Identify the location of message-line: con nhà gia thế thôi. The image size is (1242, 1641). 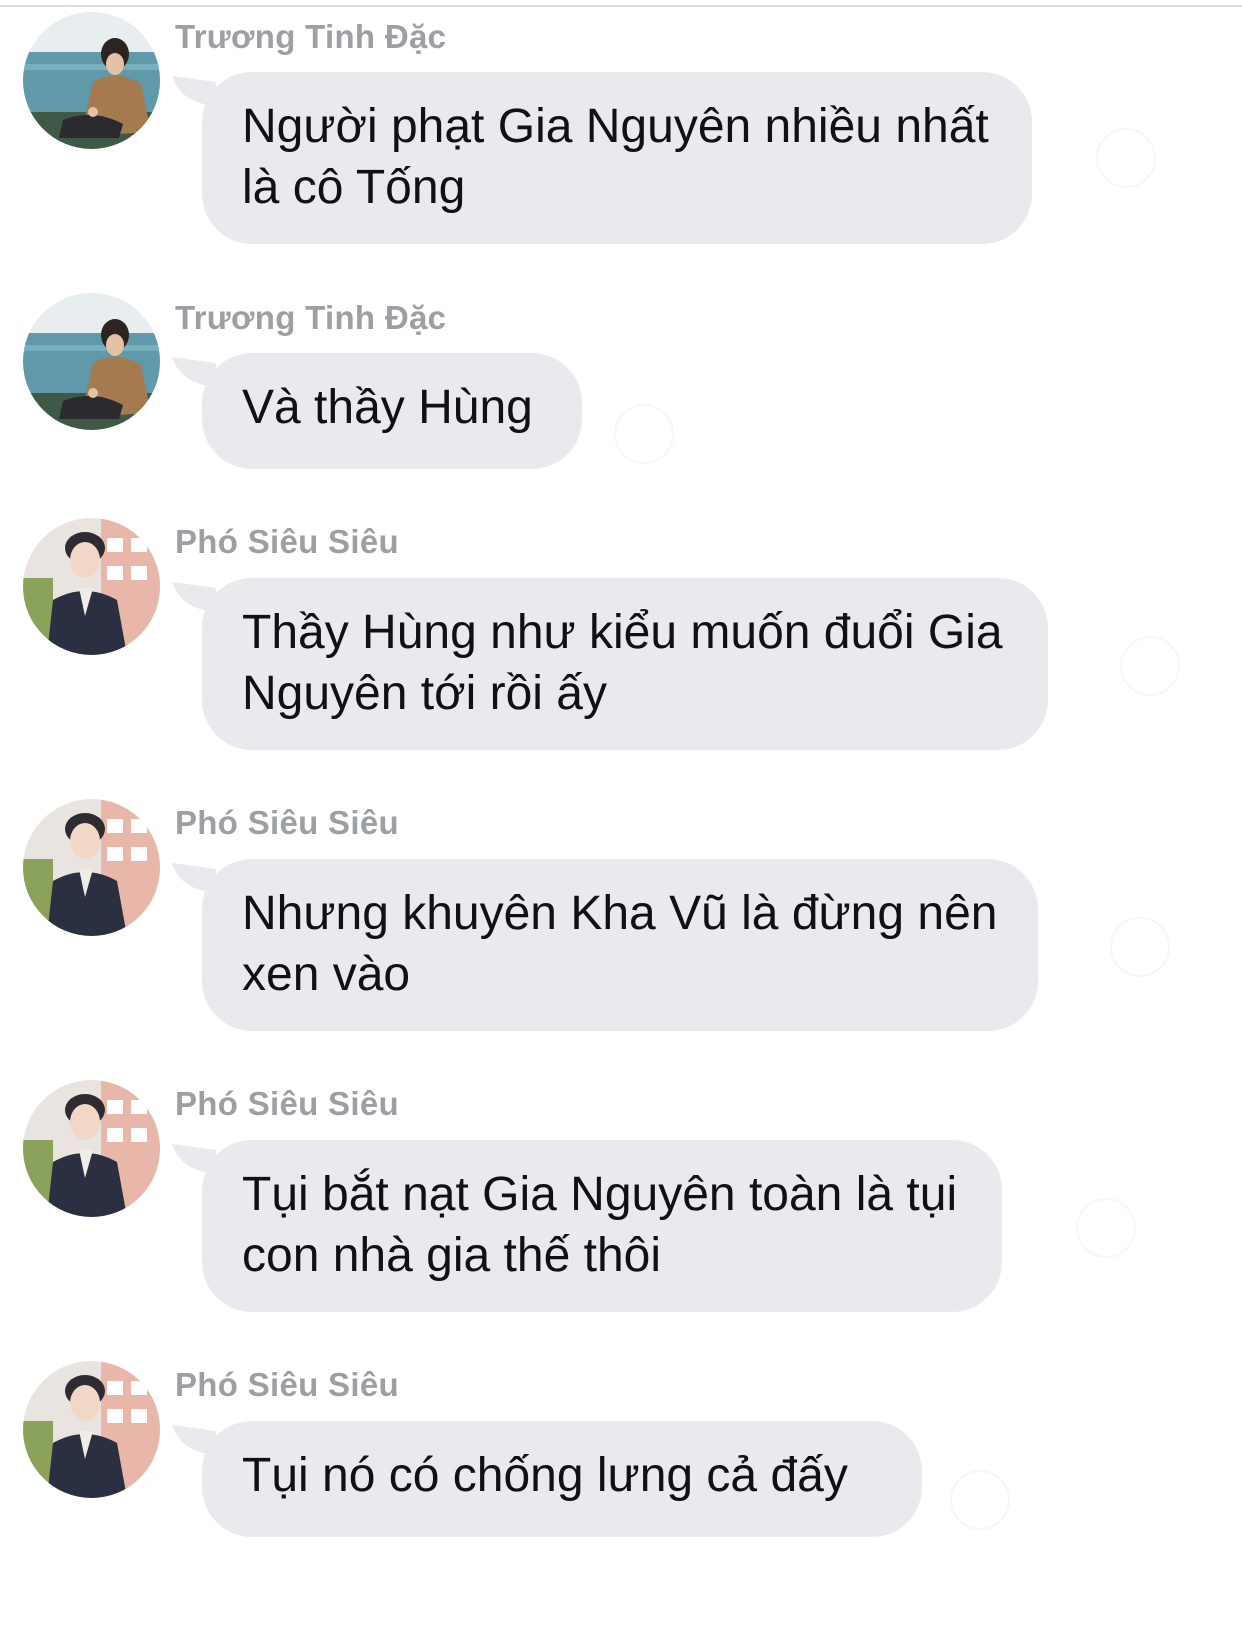
(451, 1255).